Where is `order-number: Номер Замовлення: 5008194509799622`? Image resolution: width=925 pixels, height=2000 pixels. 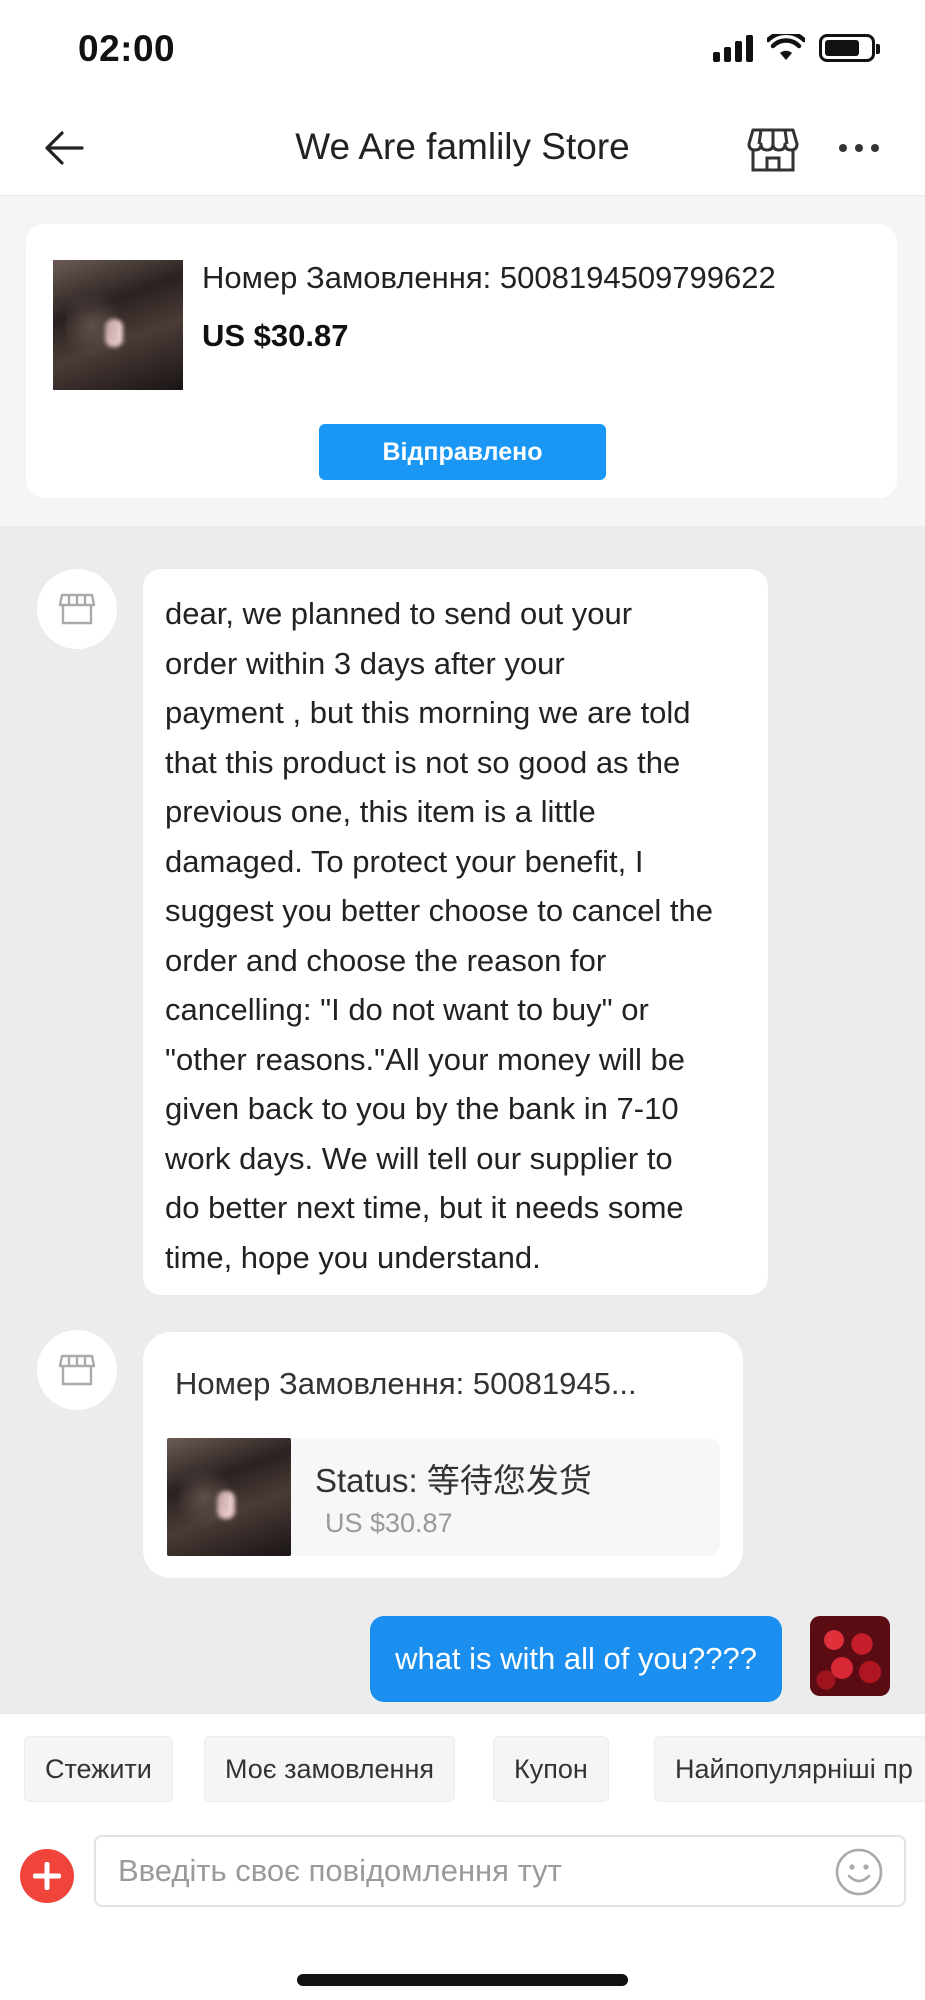 order-number: Номер Замовлення: 5008194509799622 is located at coordinates (489, 277).